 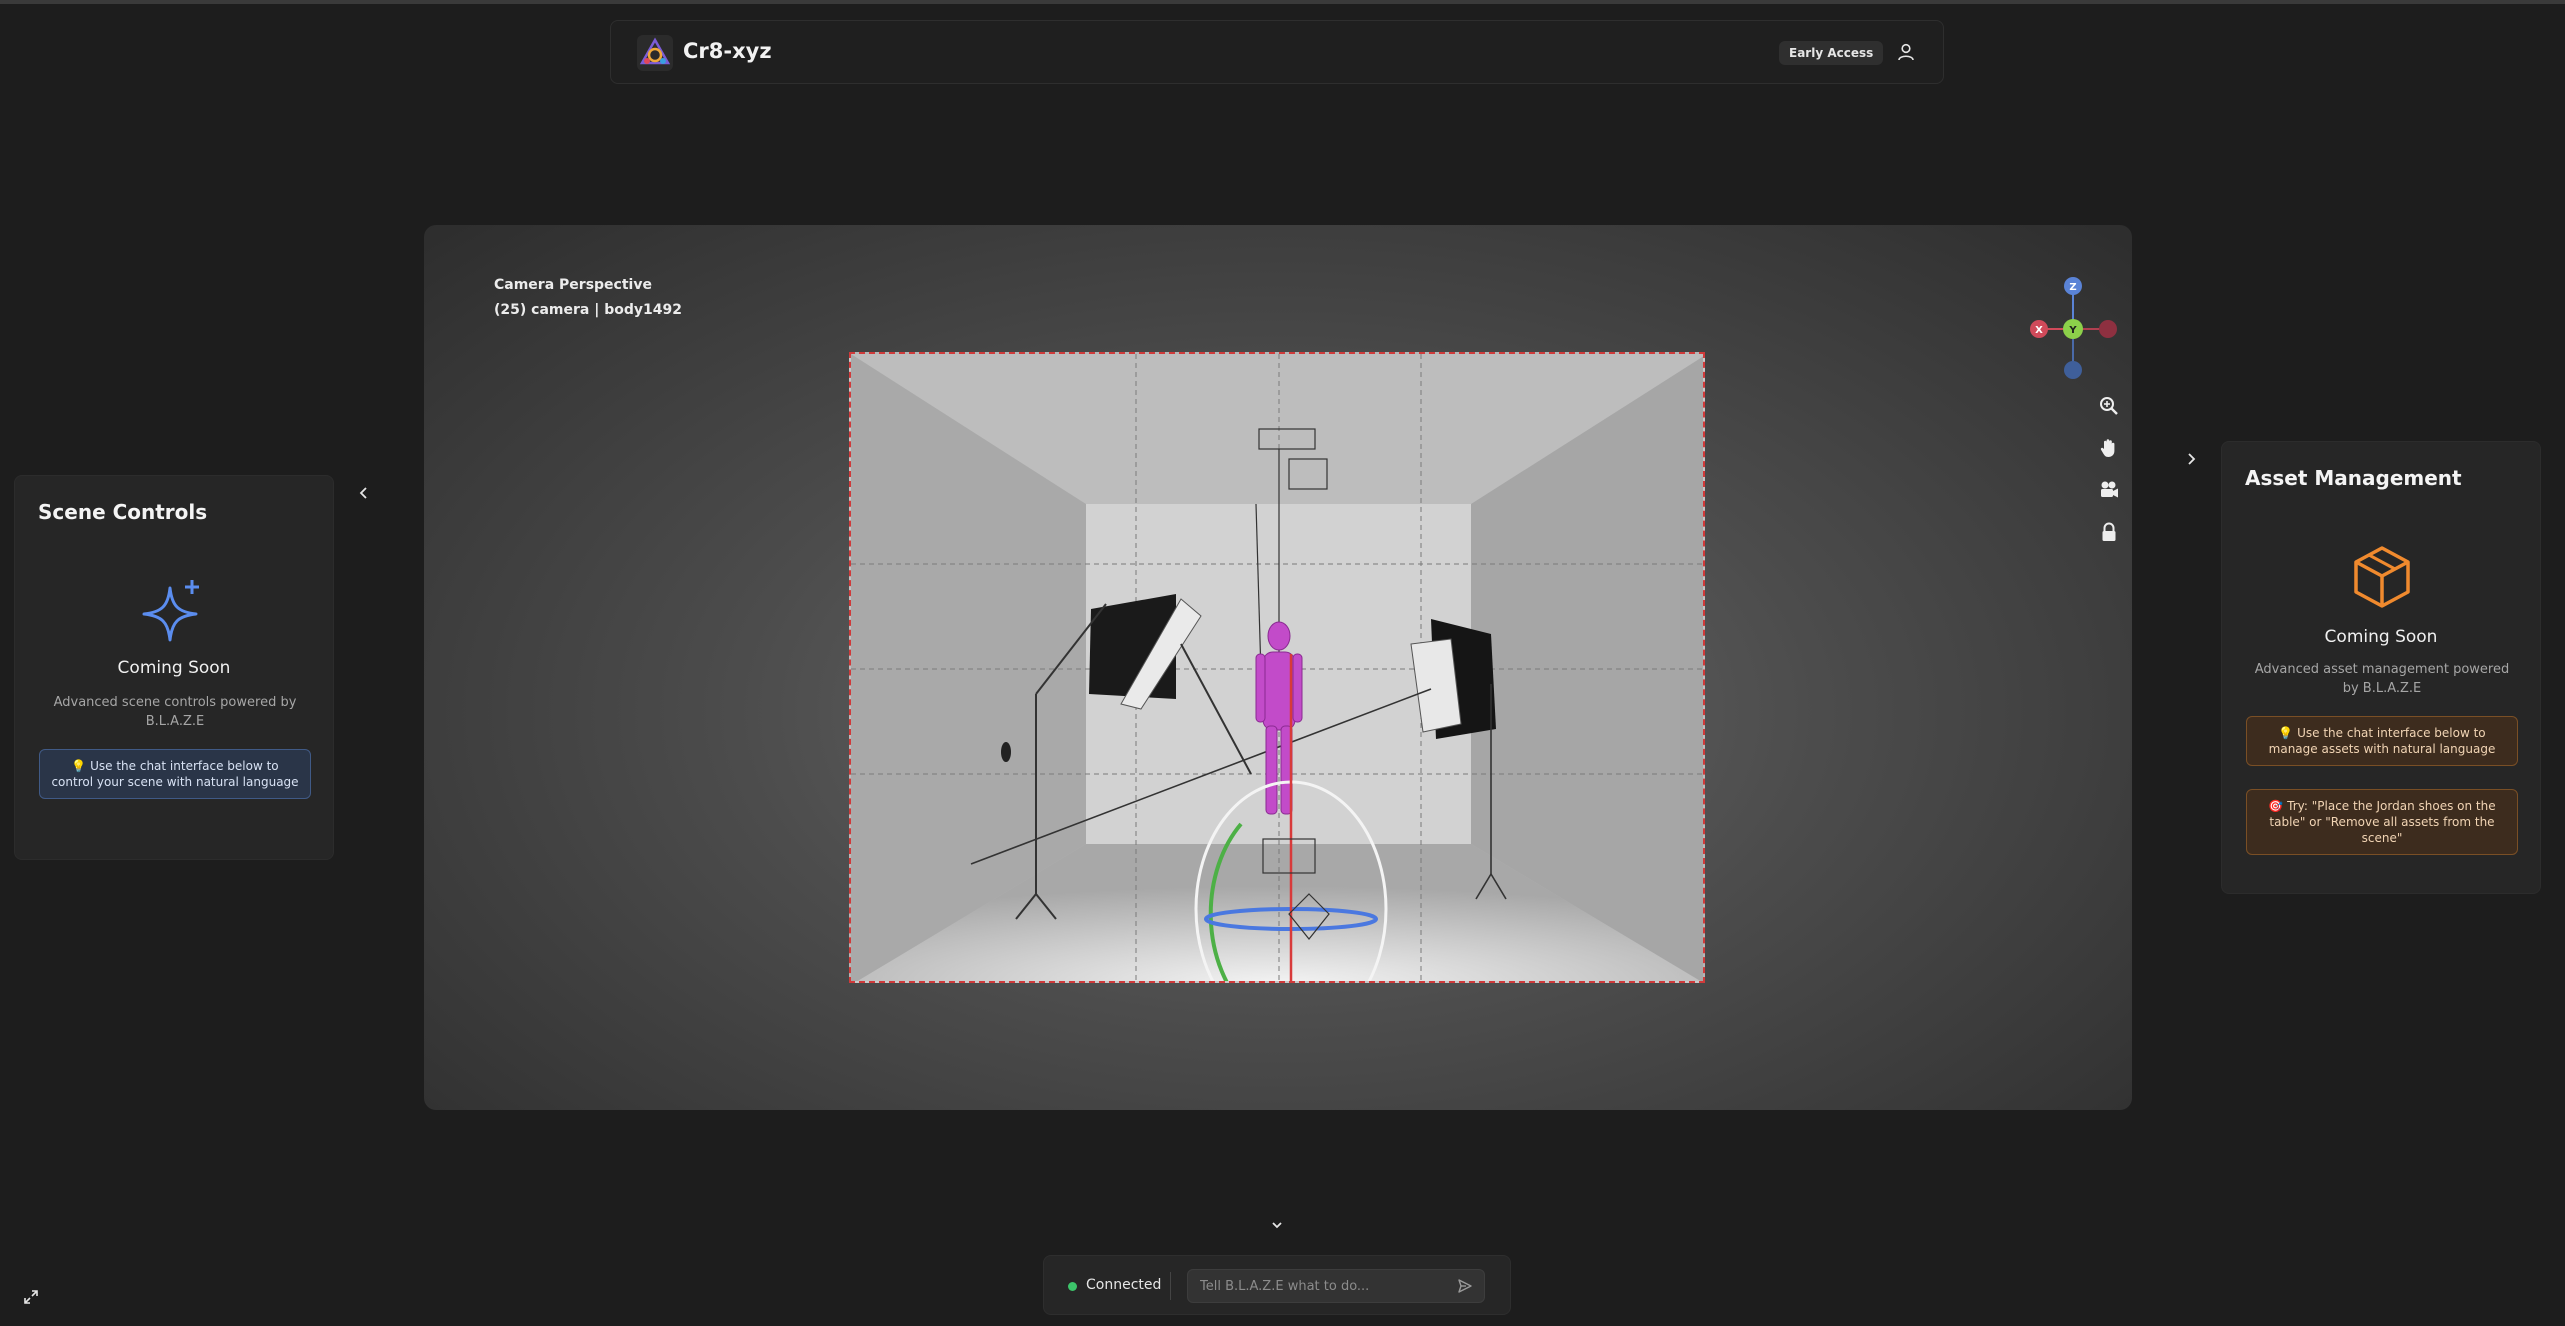 I want to click on collapse-right-panel-button, so click(x=2191, y=459).